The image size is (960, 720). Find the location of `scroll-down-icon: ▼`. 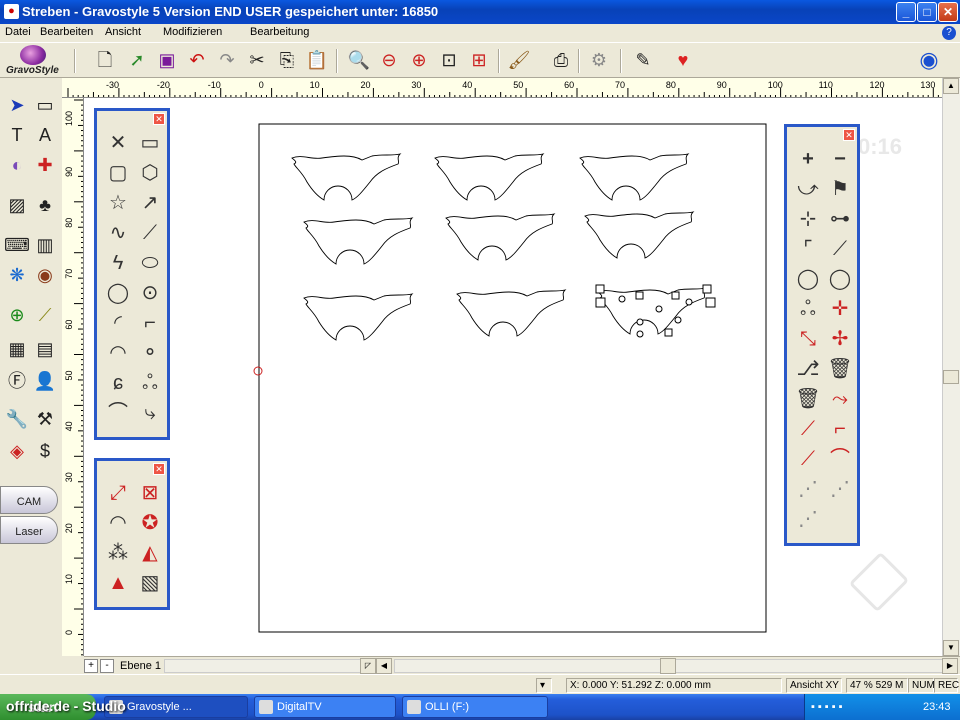

scroll-down-icon: ▼ is located at coordinates (951, 648).